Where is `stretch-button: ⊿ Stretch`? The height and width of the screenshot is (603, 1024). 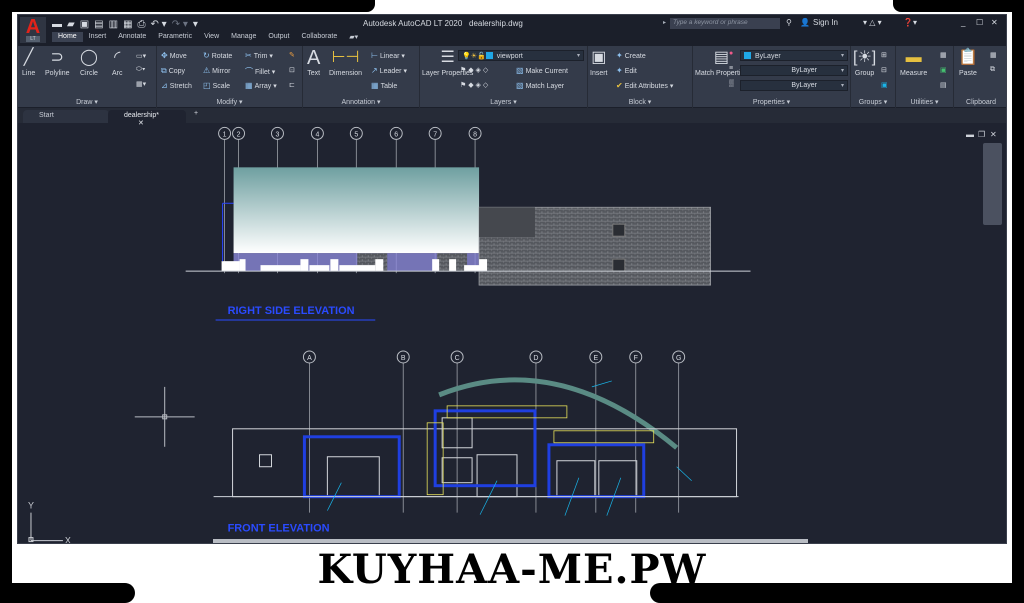
stretch-button: ⊿ Stretch is located at coordinates (176, 85).